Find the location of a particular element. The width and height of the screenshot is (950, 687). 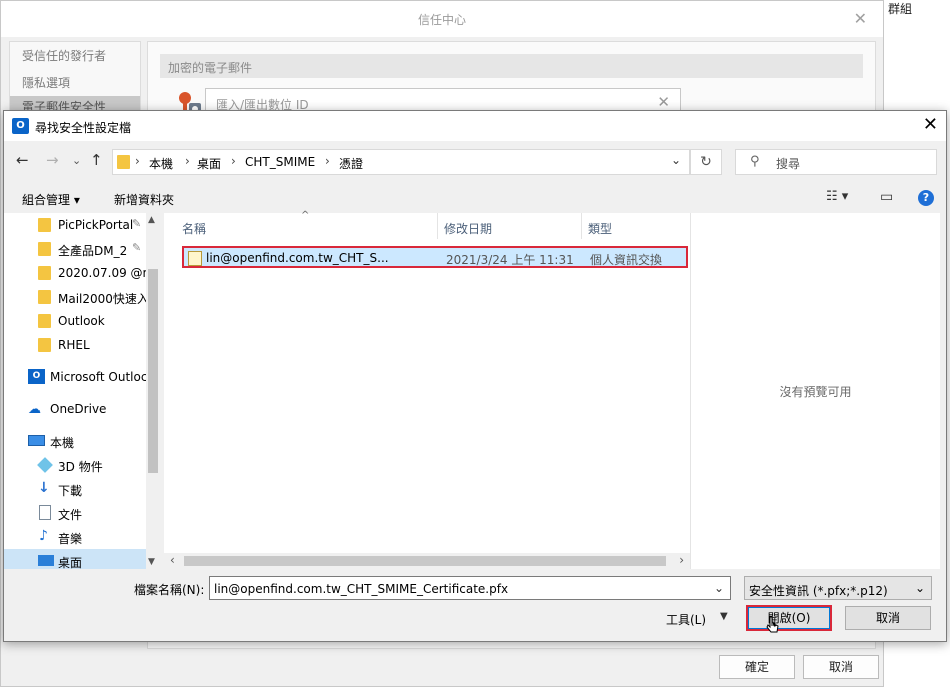

nav-item-3d-objects: 3D 物件 is located at coordinates (87, 465).